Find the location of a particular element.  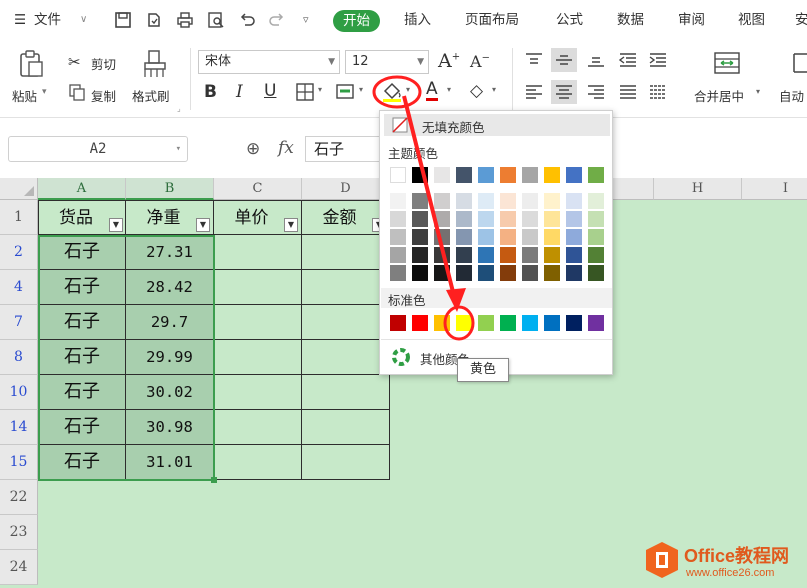

align-left-icon is located at coordinates (534, 92).